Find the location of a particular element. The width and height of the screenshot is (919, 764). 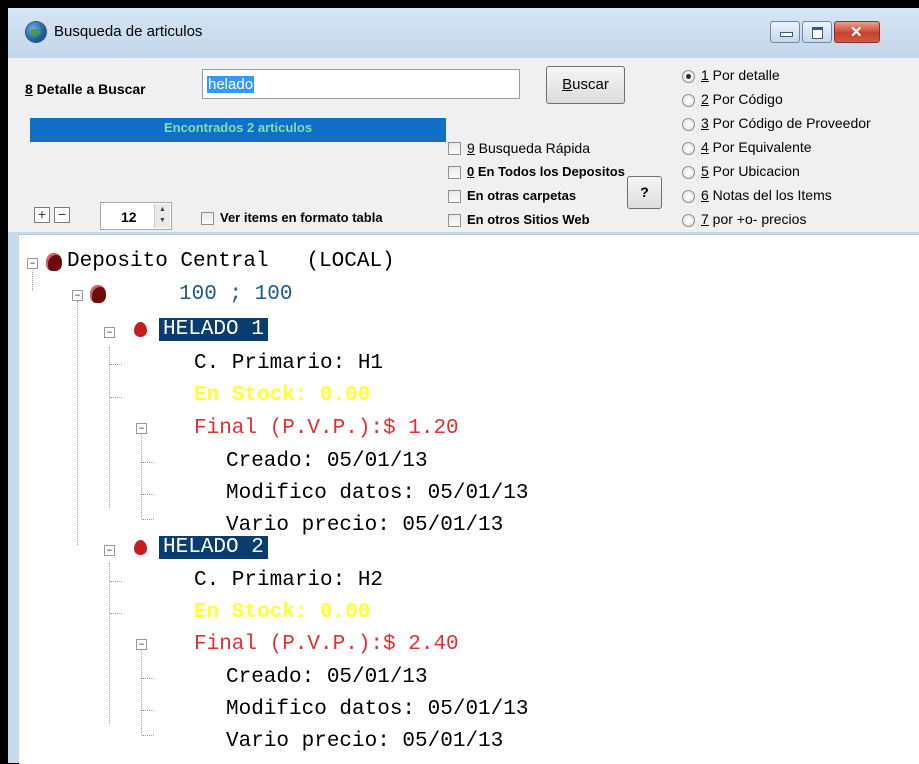

tree-node-price: Final (P.V.P.):$ 1.20 is located at coordinates (326, 428).